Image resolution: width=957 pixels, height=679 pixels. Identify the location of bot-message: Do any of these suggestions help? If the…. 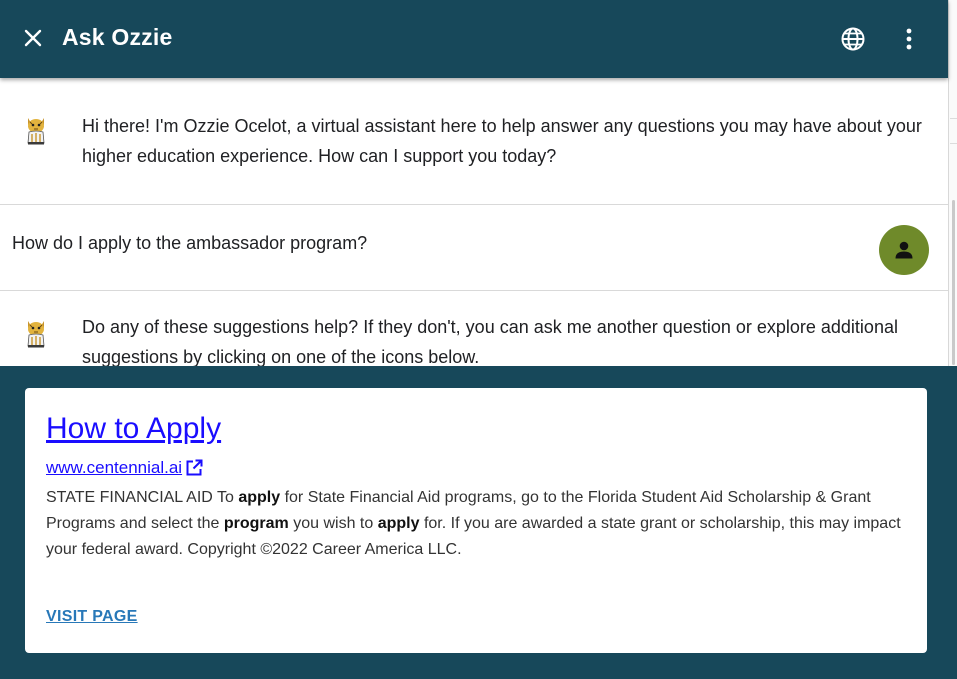
(474, 329).